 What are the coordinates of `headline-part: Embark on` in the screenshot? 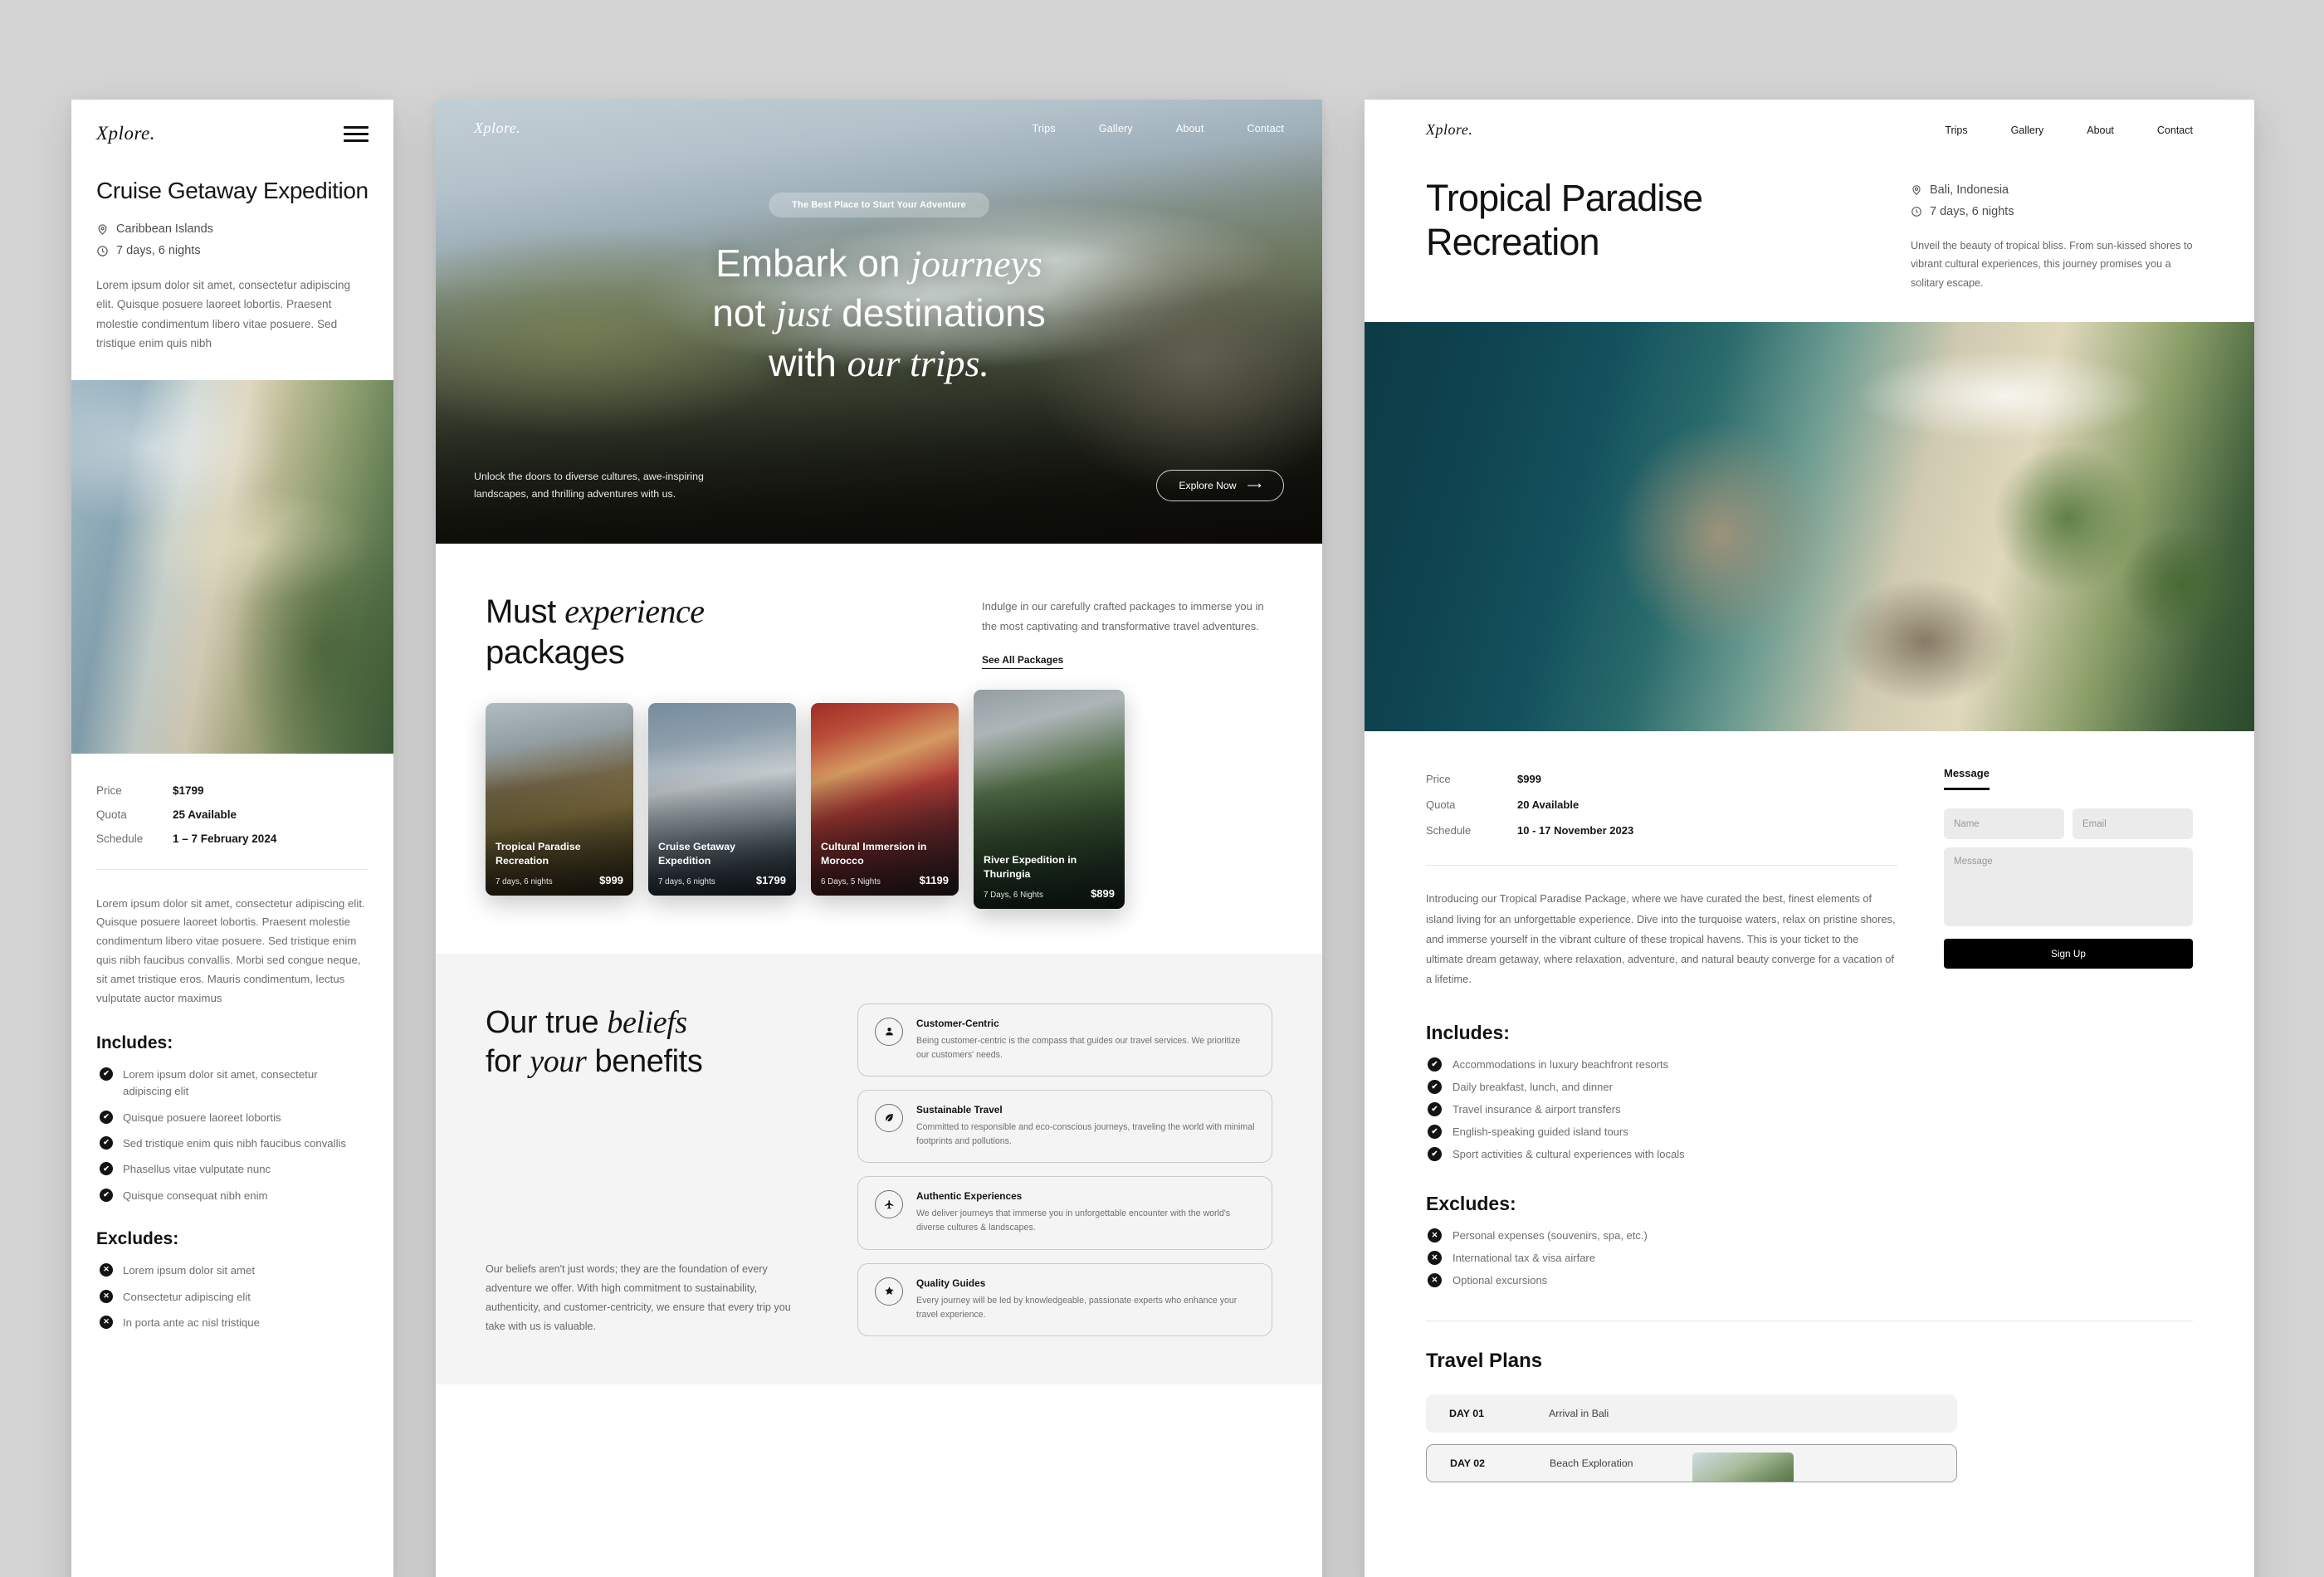 It's located at (813, 263).